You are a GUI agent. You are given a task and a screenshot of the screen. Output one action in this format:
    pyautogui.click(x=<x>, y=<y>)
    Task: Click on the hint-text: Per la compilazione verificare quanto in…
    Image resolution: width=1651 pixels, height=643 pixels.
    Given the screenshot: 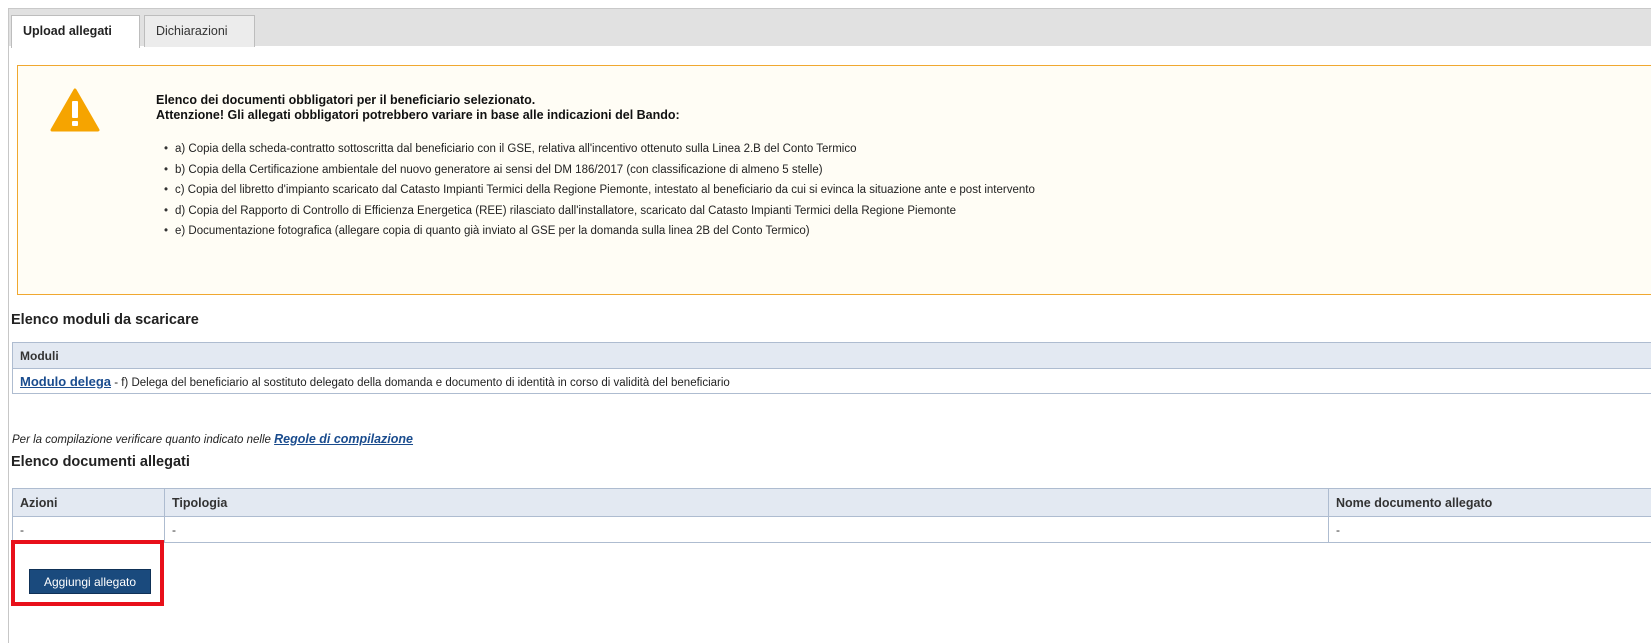 What is the action you would take?
    pyautogui.click(x=143, y=440)
    